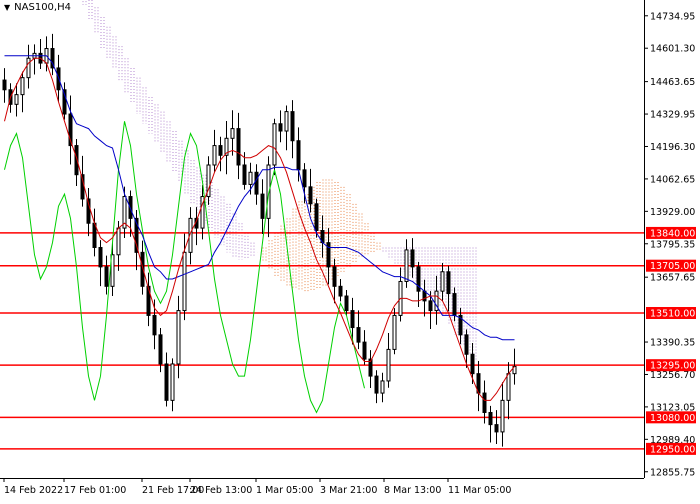  Describe the element at coordinates (672, 115) in the screenshot. I see `price-tick-label: 14329.95` at that location.